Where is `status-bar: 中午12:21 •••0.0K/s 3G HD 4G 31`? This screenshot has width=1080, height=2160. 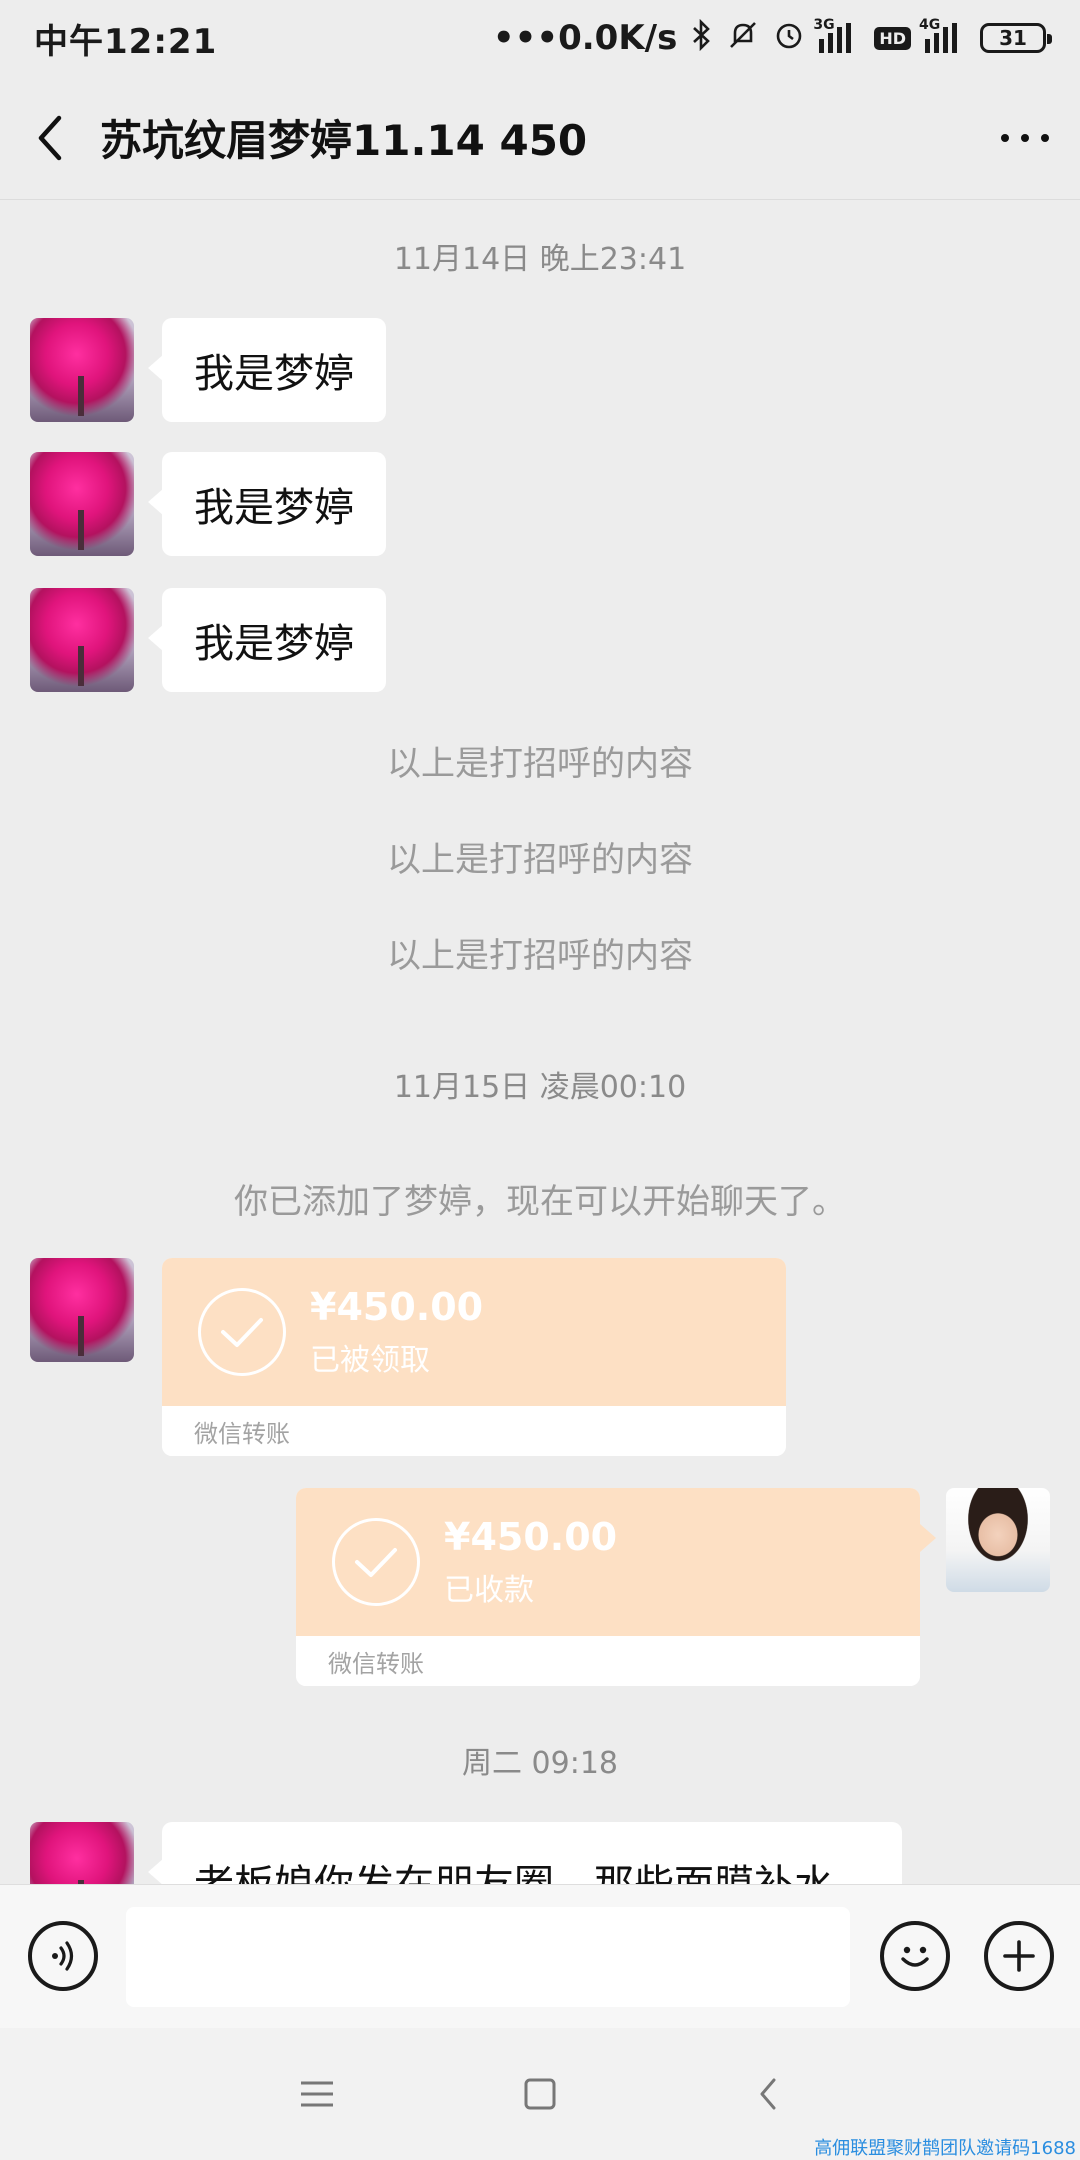
status-bar: 中午12:21 •••0.0K/s 3G HD 4G 31 is located at coordinates (540, 38).